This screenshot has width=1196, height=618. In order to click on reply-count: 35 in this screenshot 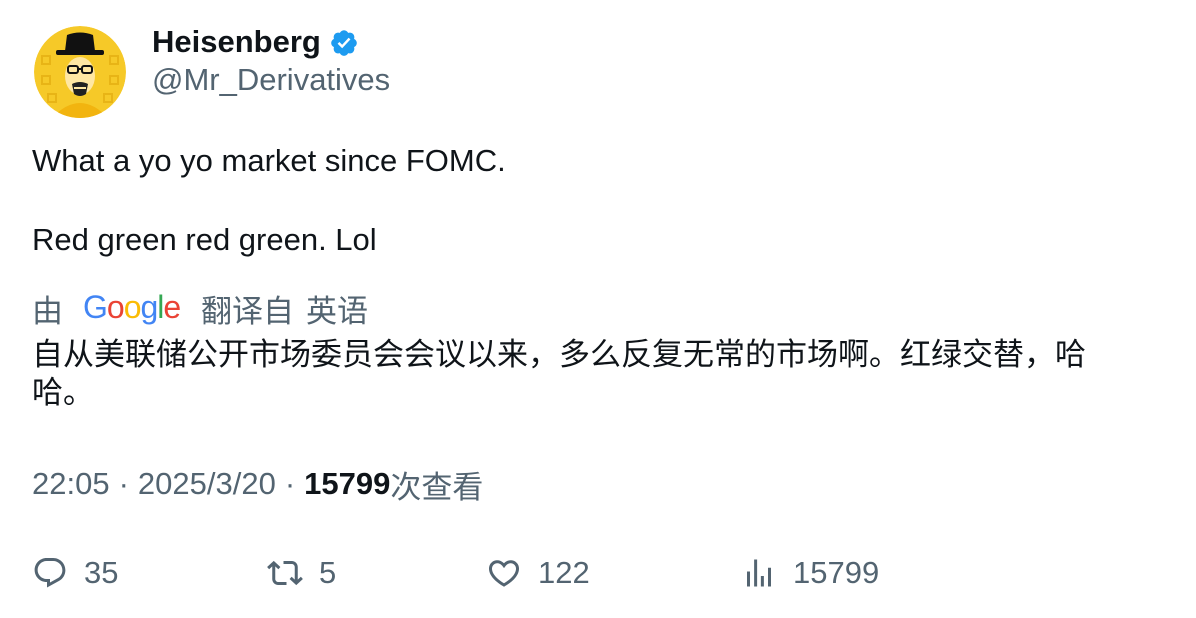, I will do `click(101, 572)`.